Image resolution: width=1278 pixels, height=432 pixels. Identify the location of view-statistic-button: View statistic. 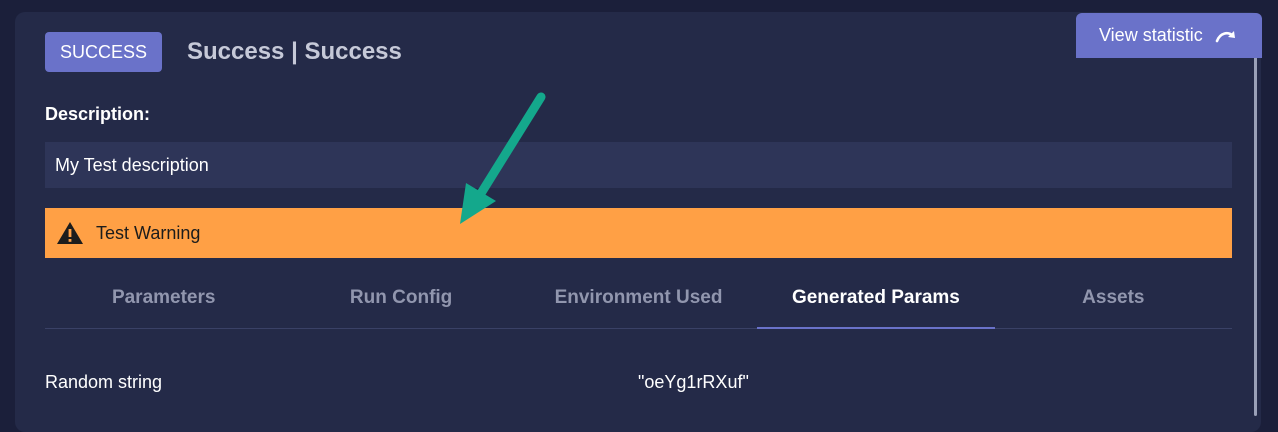
(1169, 35).